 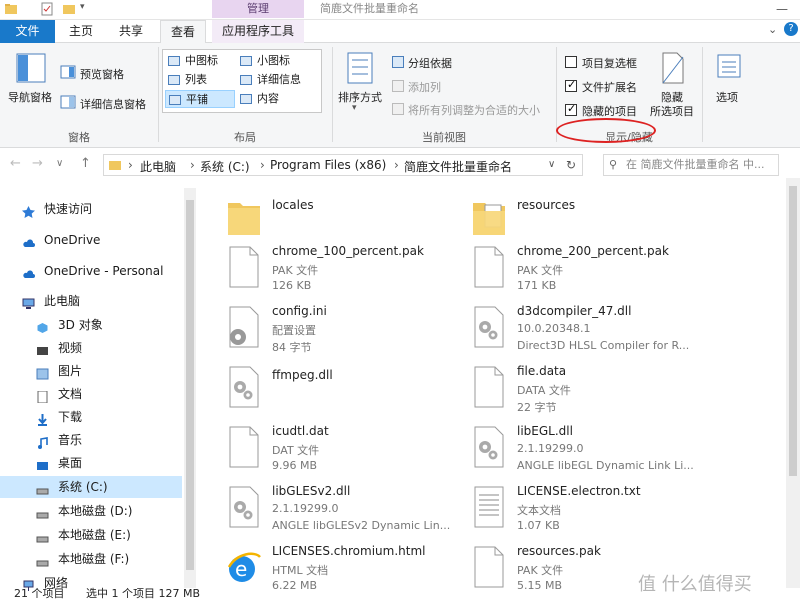 I want to click on tab-view: 查看, so click(x=183, y=32).